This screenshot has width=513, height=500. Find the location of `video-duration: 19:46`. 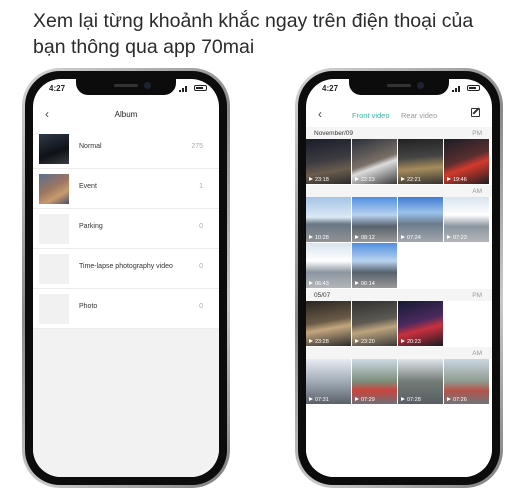

video-duration: 19:46 is located at coordinates (460, 180).